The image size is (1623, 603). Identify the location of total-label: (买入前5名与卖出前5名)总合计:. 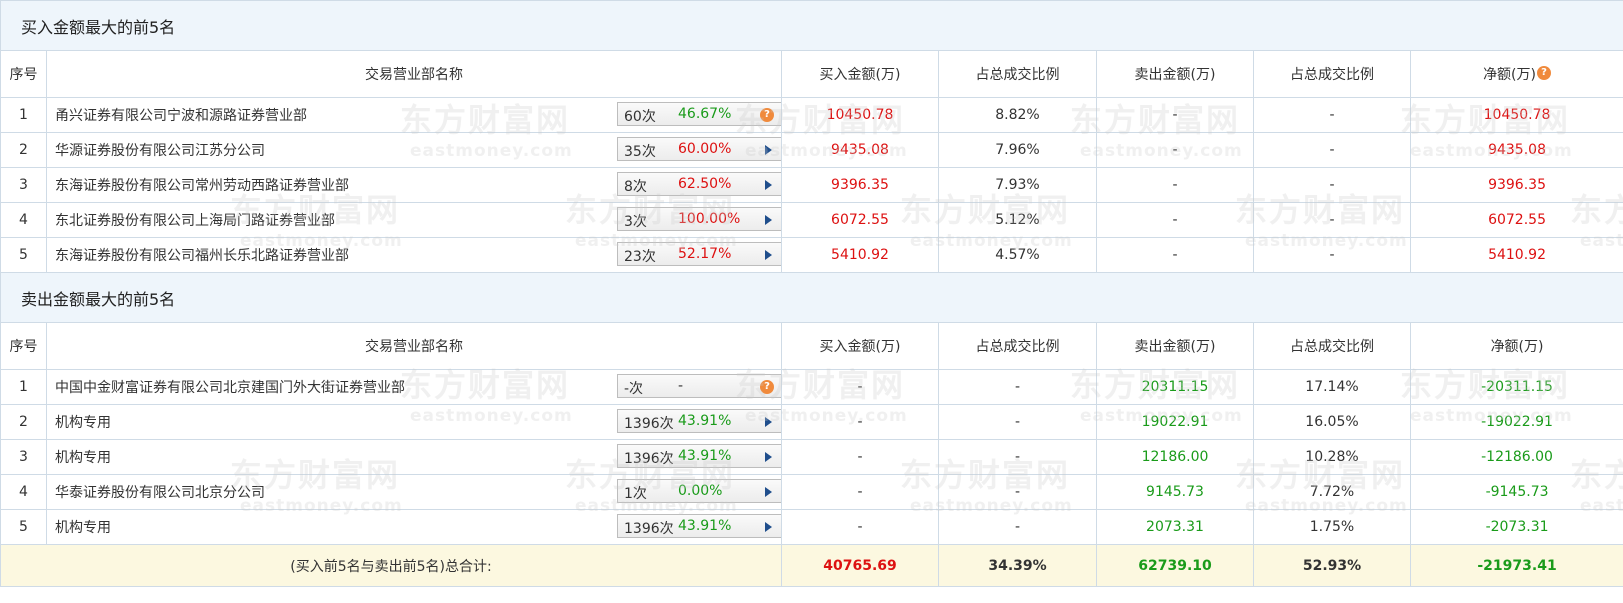
(391, 565).